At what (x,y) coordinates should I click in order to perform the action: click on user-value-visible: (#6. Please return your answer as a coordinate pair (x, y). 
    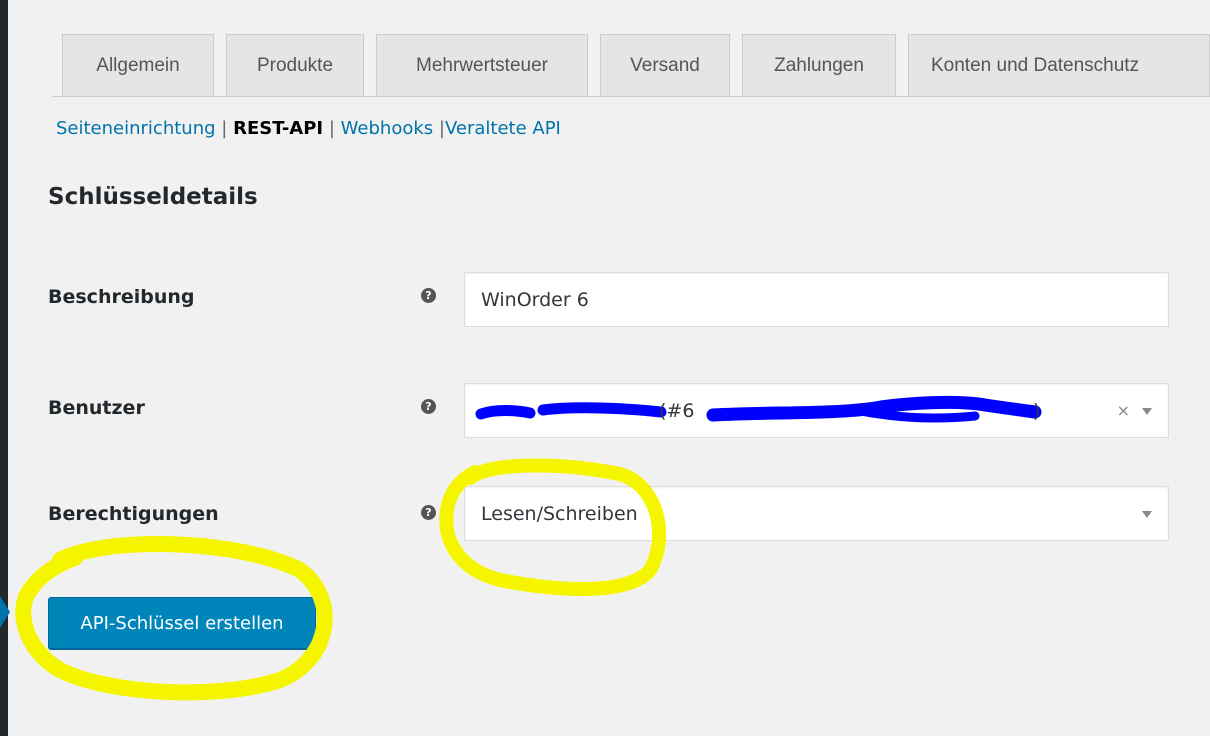
    Looking at the image, I should click on (677, 411).